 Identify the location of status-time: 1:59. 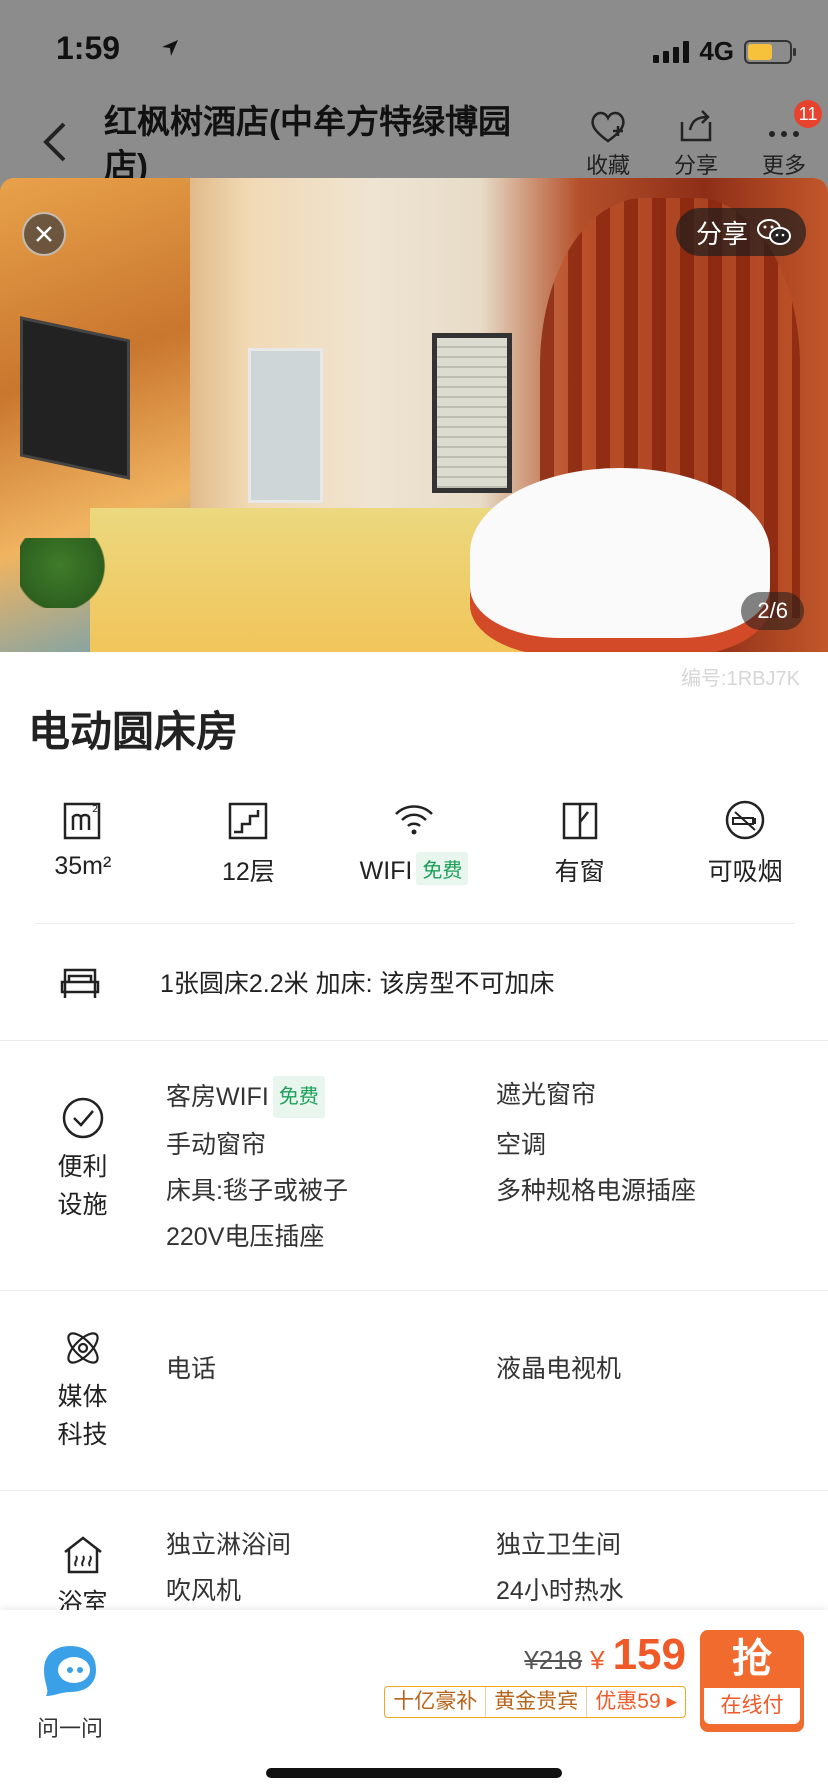
(88, 48).